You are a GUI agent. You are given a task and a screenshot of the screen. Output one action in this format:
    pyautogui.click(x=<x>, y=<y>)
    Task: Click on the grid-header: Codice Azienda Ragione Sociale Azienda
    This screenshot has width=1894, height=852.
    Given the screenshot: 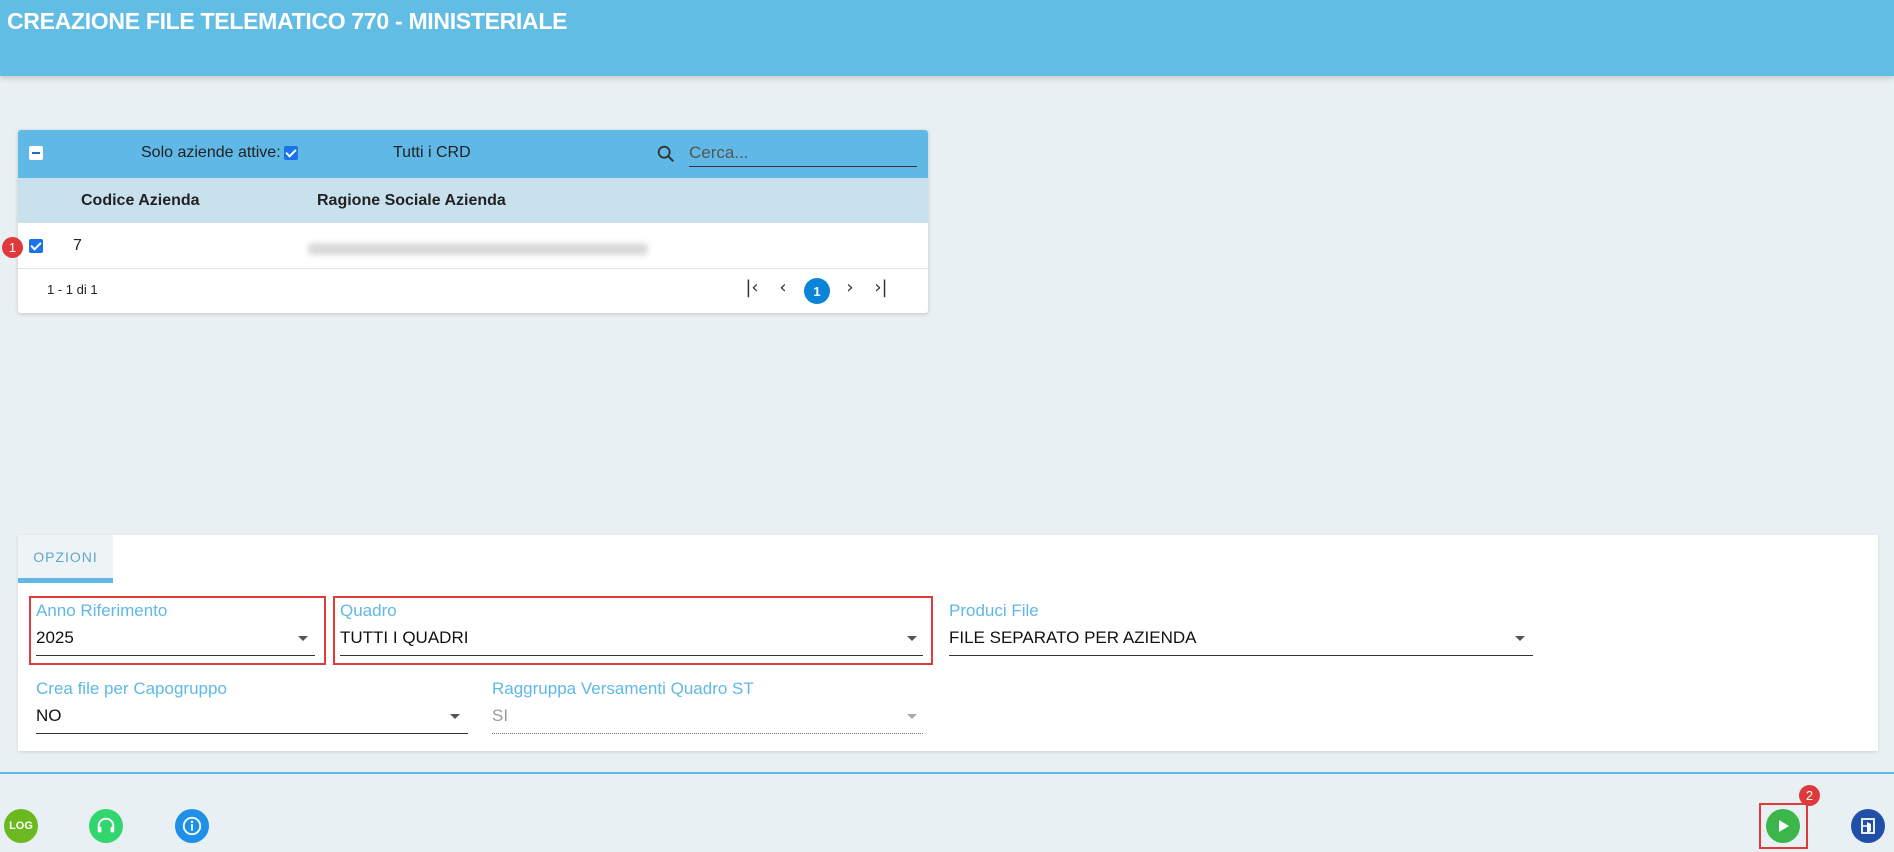 What is the action you would take?
    pyautogui.click(x=473, y=200)
    